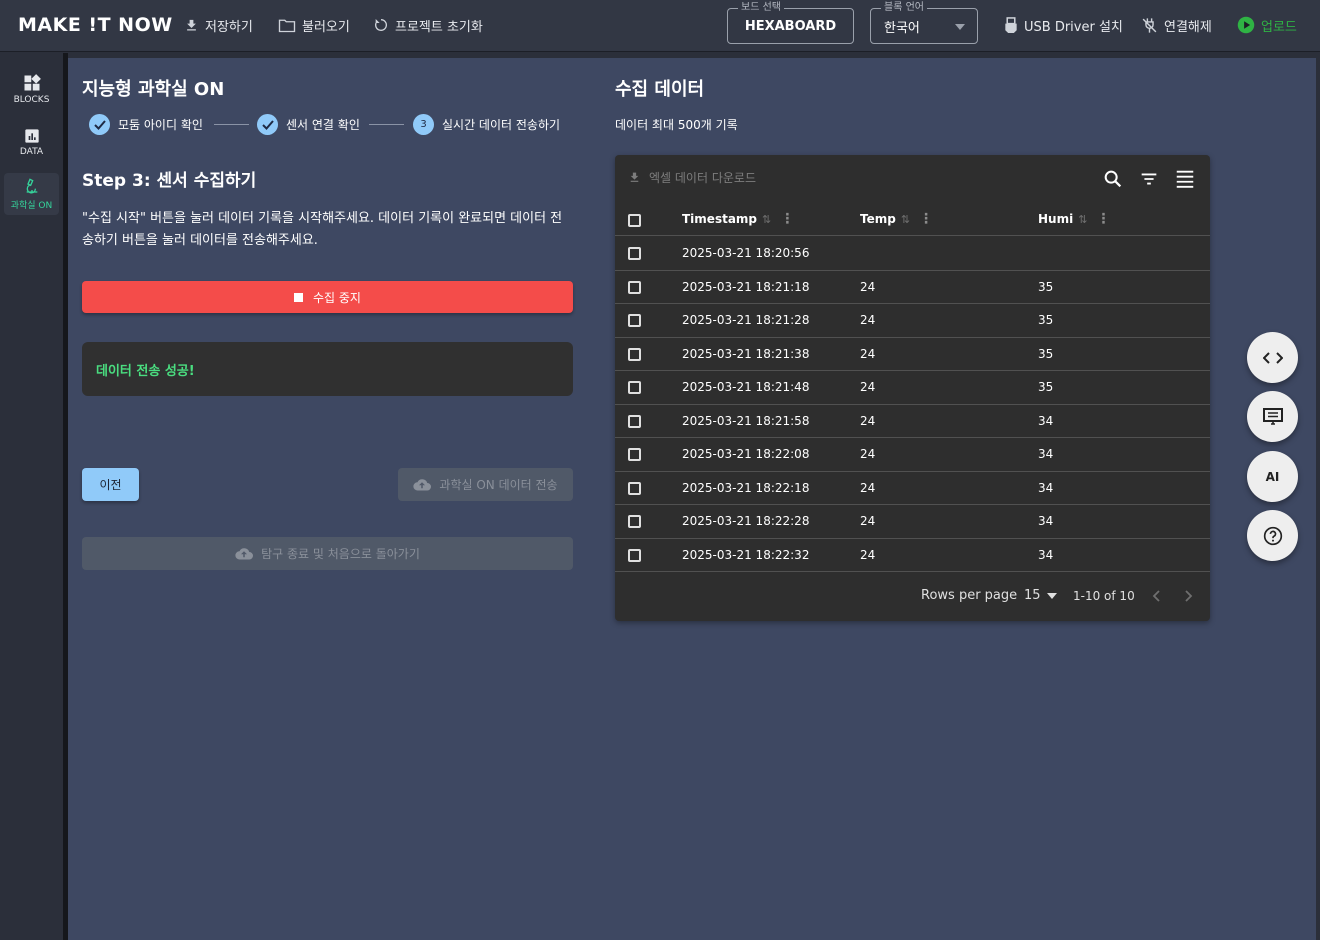  I want to click on table-row: 2025-03-21 18:22:32 24 34, so click(912, 555).